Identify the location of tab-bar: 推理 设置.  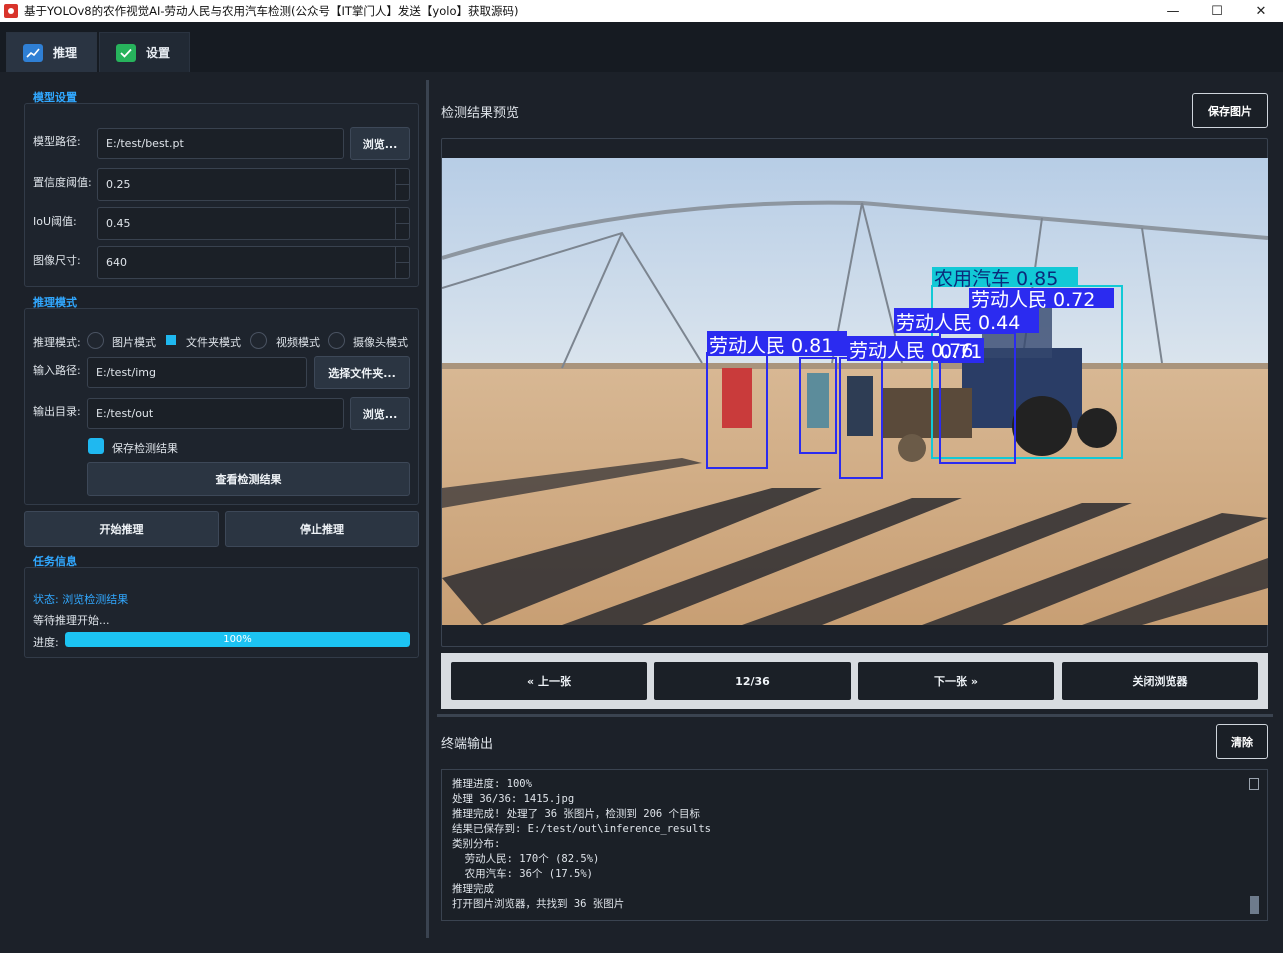
(641, 47).